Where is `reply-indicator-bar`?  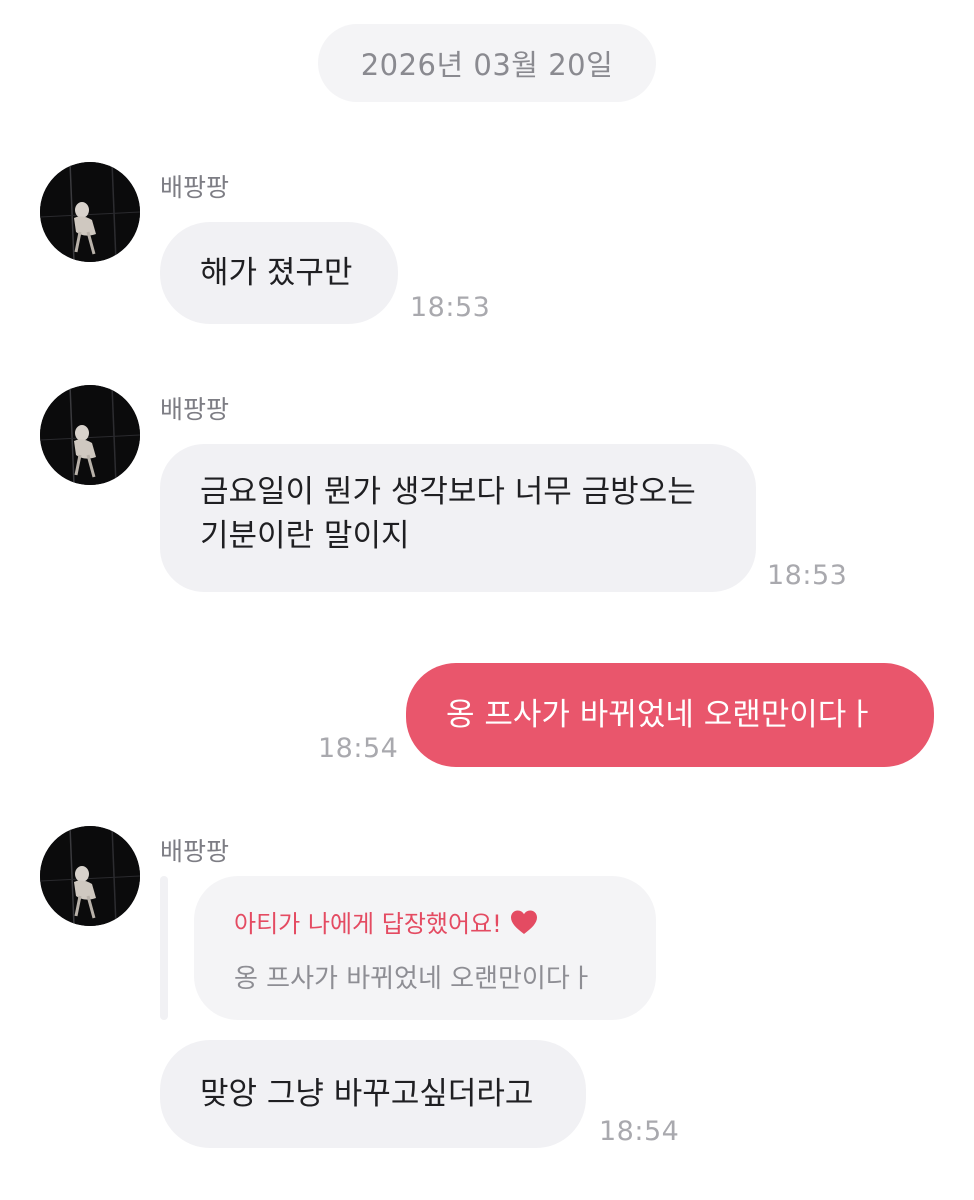
reply-indicator-bar is located at coordinates (164, 948).